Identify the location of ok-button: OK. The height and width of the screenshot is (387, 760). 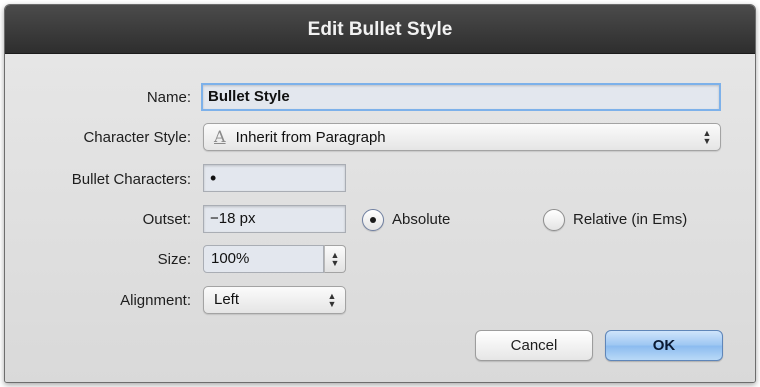
(664, 345).